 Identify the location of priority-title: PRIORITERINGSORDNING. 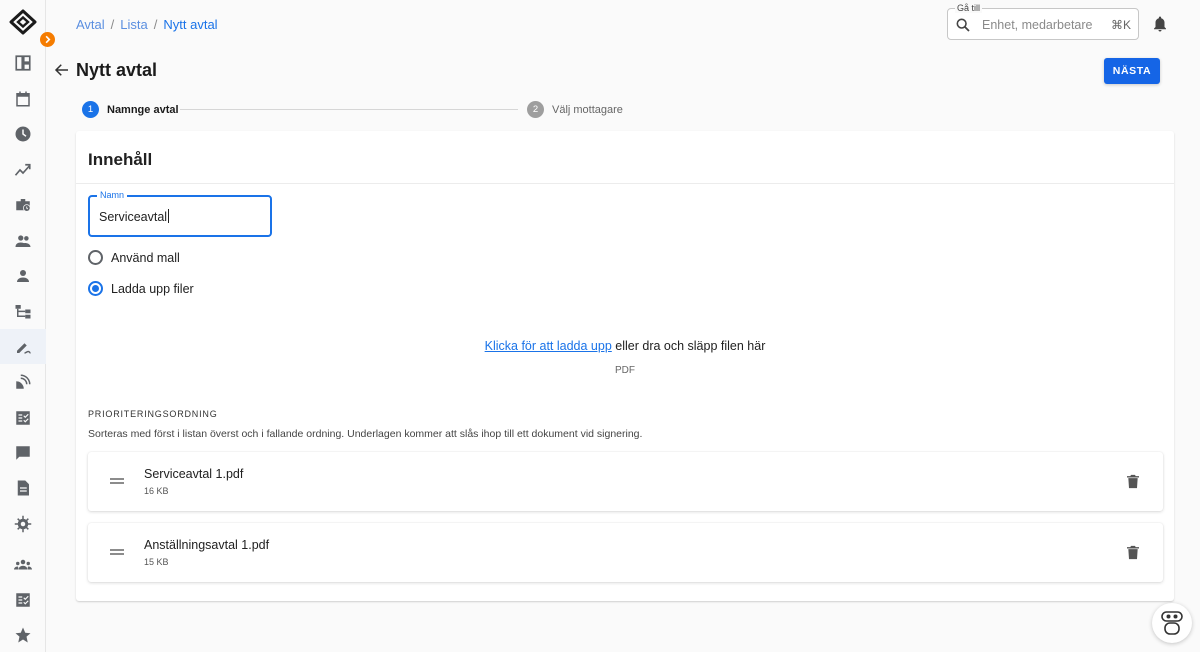
(153, 414).